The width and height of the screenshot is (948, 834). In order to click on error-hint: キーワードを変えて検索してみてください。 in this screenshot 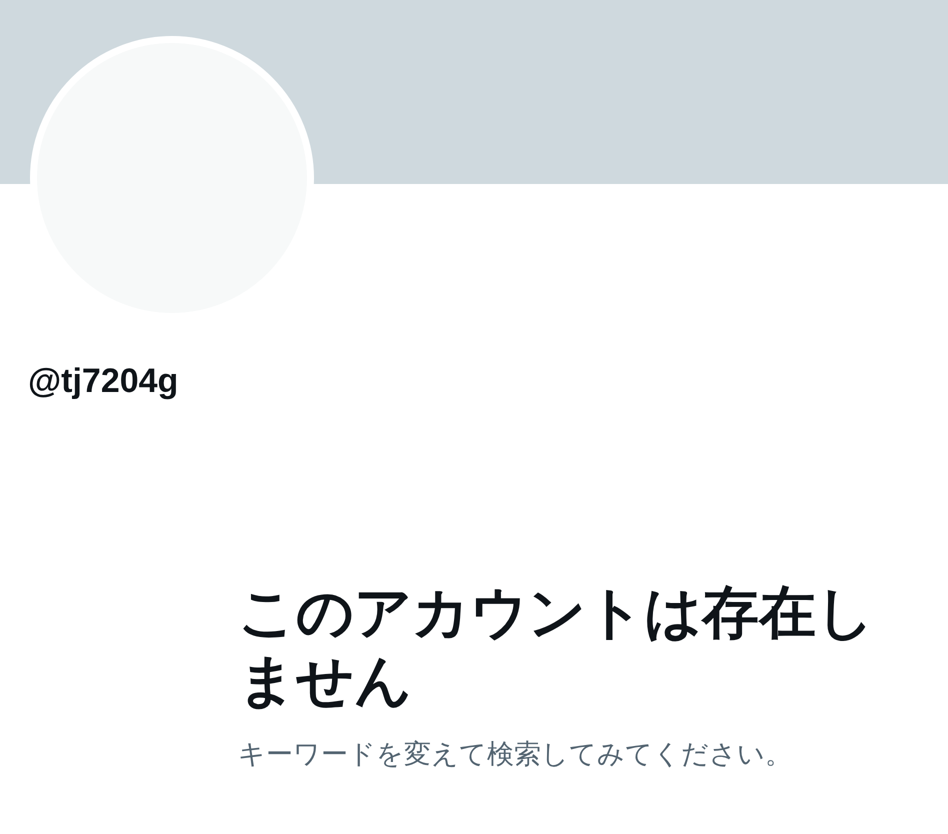, I will do `click(515, 754)`.